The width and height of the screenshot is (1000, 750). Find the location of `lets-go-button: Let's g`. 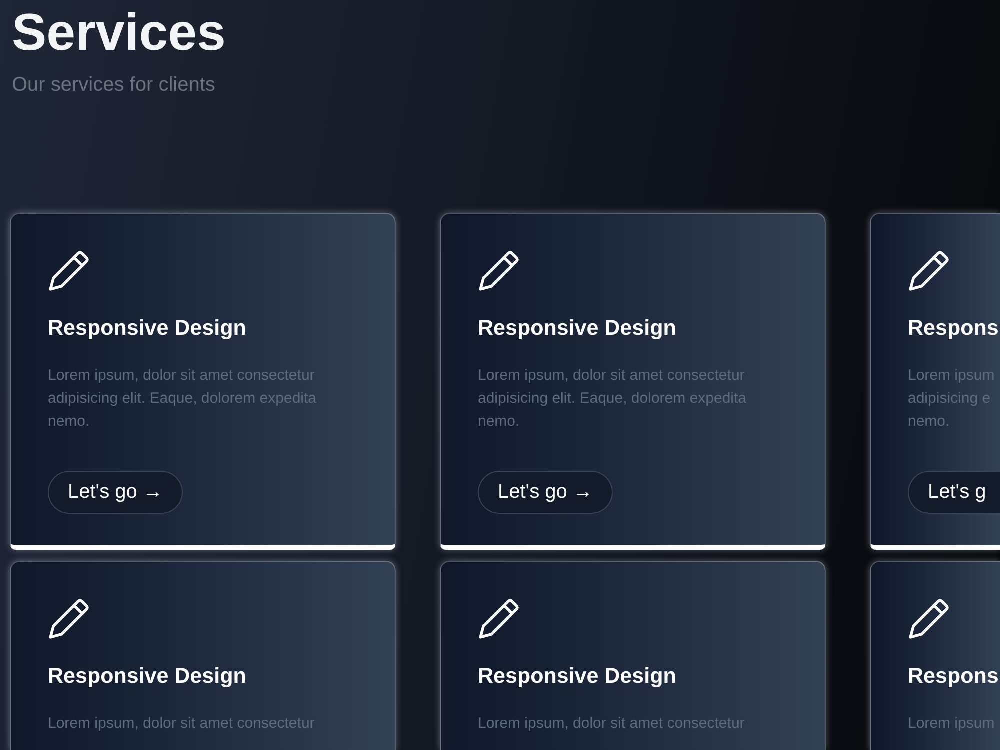

lets-go-button: Let's g is located at coordinates (954, 492).